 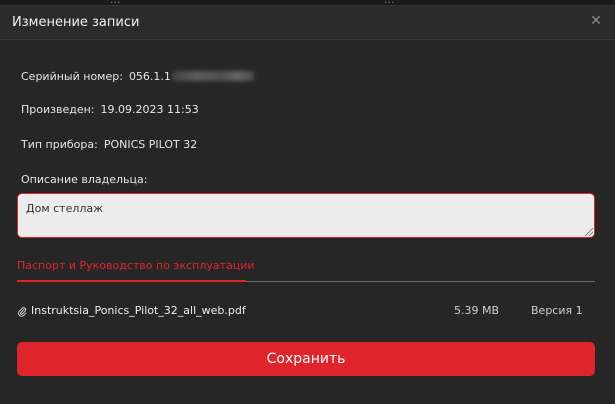 What do you see at coordinates (138, 310) in the screenshot?
I see `file-name-link: Instruktsia_Ponics_Pilot_32_all_web.pdf` at bounding box center [138, 310].